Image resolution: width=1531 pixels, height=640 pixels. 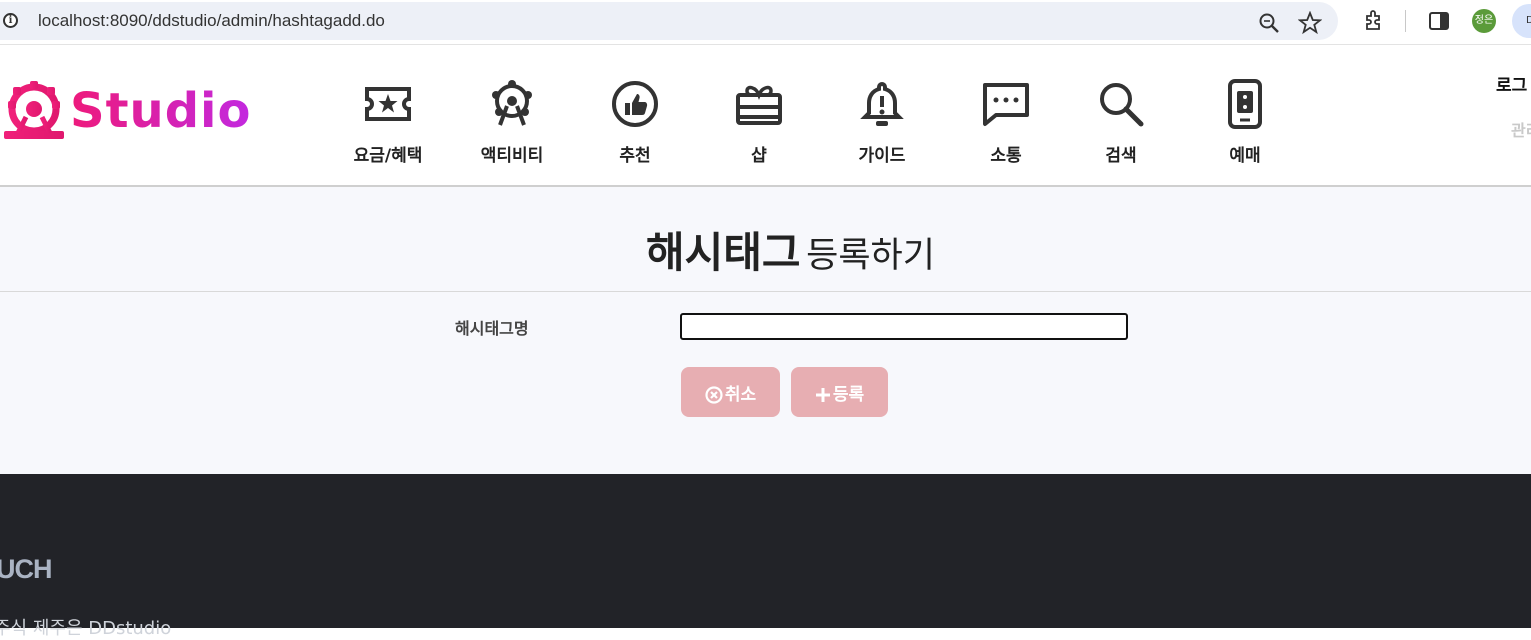 I want to click on ferris-wheel-logo-icon, so click(x=34, y=110).